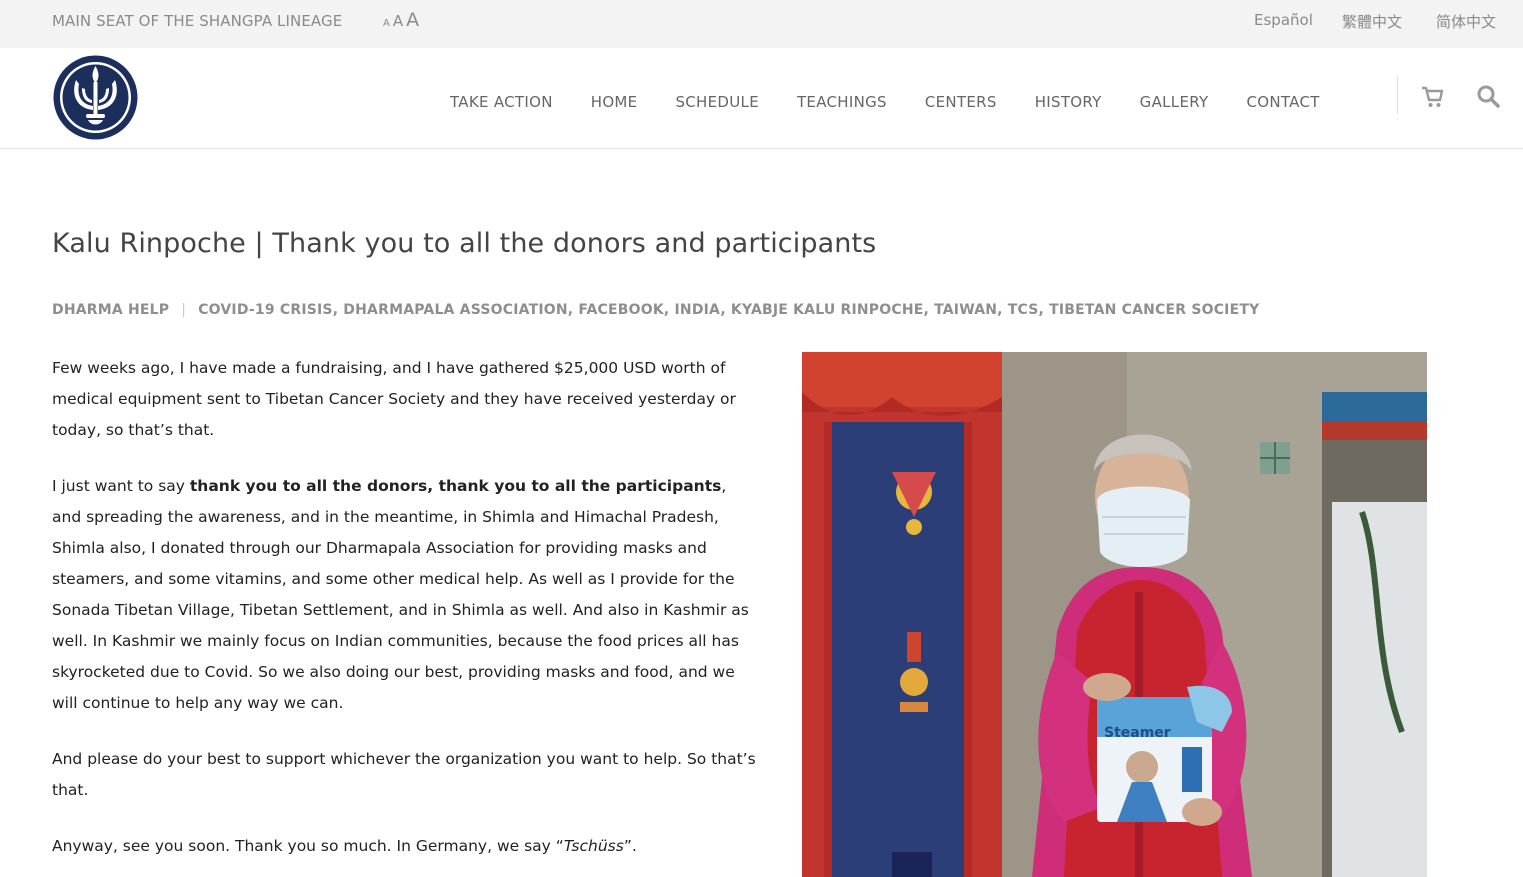 Image resolution: width=1523 pixels, height=877 pixels. I want to click on post-category-link: DHARMA HELP, so click(110, 310).